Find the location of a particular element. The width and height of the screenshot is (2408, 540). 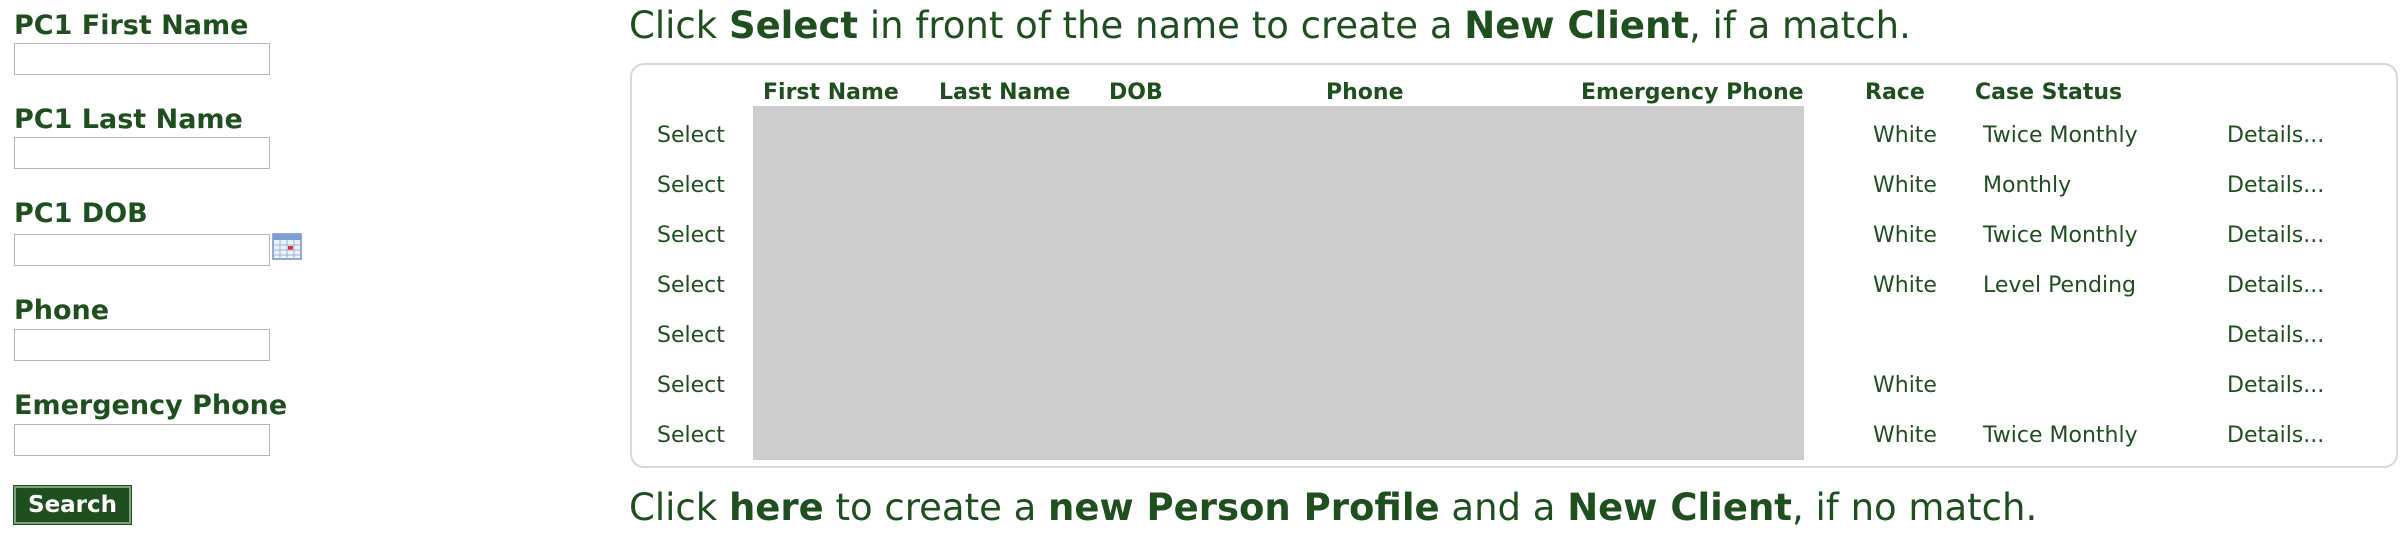

phone-input is located at coordinates (142, 345).